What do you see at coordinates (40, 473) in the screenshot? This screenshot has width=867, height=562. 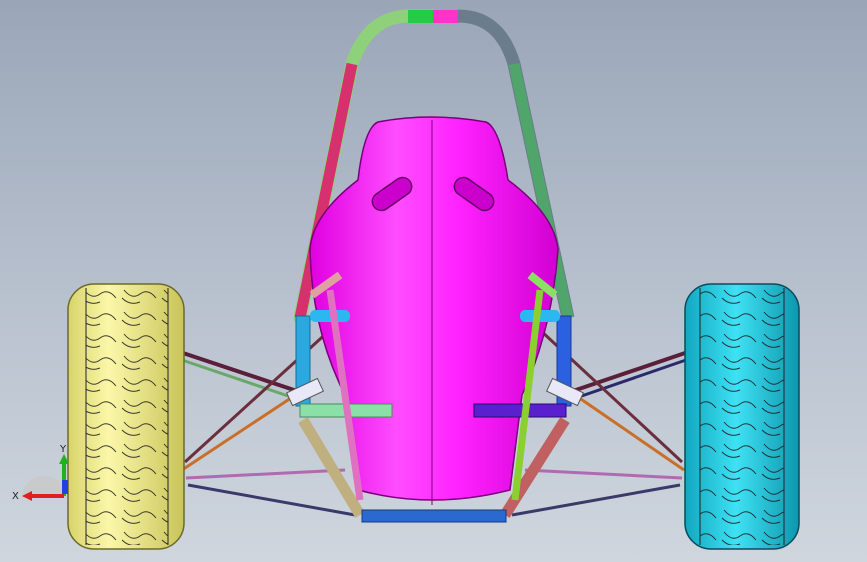 I see `coordinate-triad: Y X` at bounding box center [40, 473].